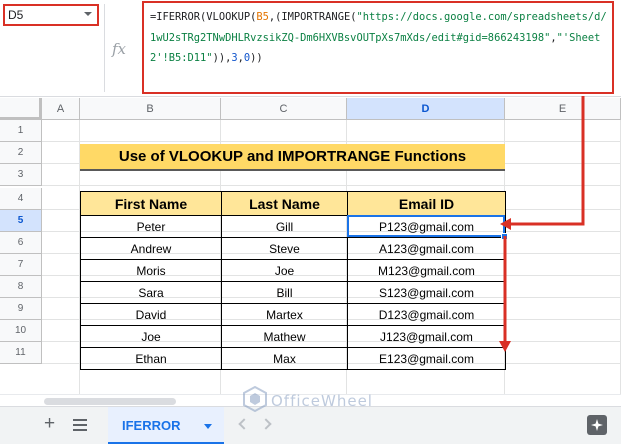 The image size is (621, 444). What do you see at coordinates (119, 49) in the screenshot?
I see `fx-icon: fx` at bounding box center [119, 49].